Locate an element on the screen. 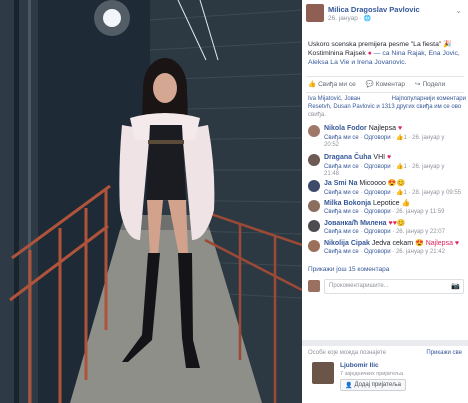  comment-text: Ja Smi Na Micoooo 😍😊 is located at coordinates (394, 184).